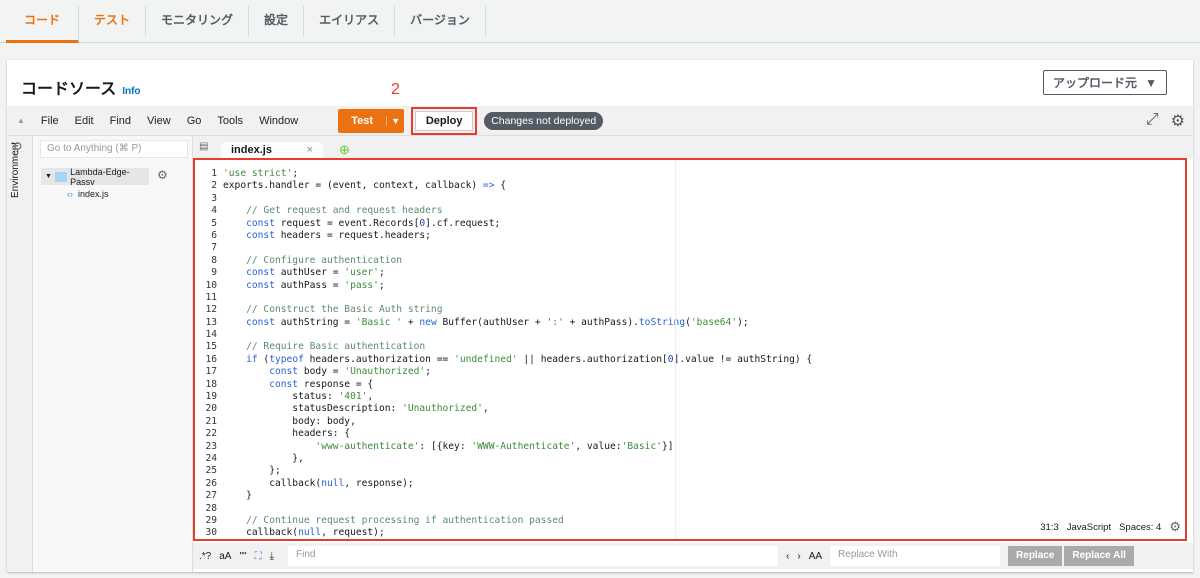  What do you see at coordinates (114, 149) in the screenshot?
I see `goto-anything-input: Go to Anything (⌘ P)` at bounding box center [114, 149].